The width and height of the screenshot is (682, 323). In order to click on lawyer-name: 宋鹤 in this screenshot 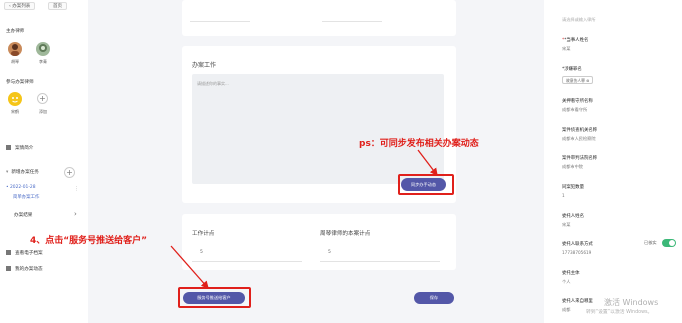, I will do `click(15, 111)`.